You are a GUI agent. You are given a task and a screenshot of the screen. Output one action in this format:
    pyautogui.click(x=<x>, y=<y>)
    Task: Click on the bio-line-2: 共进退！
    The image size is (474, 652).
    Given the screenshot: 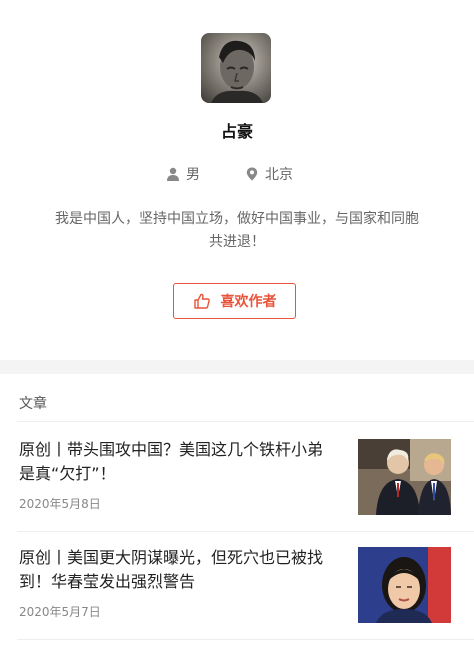 What is the action you would take?
    pyautogui.click(x=237, y=242)
    